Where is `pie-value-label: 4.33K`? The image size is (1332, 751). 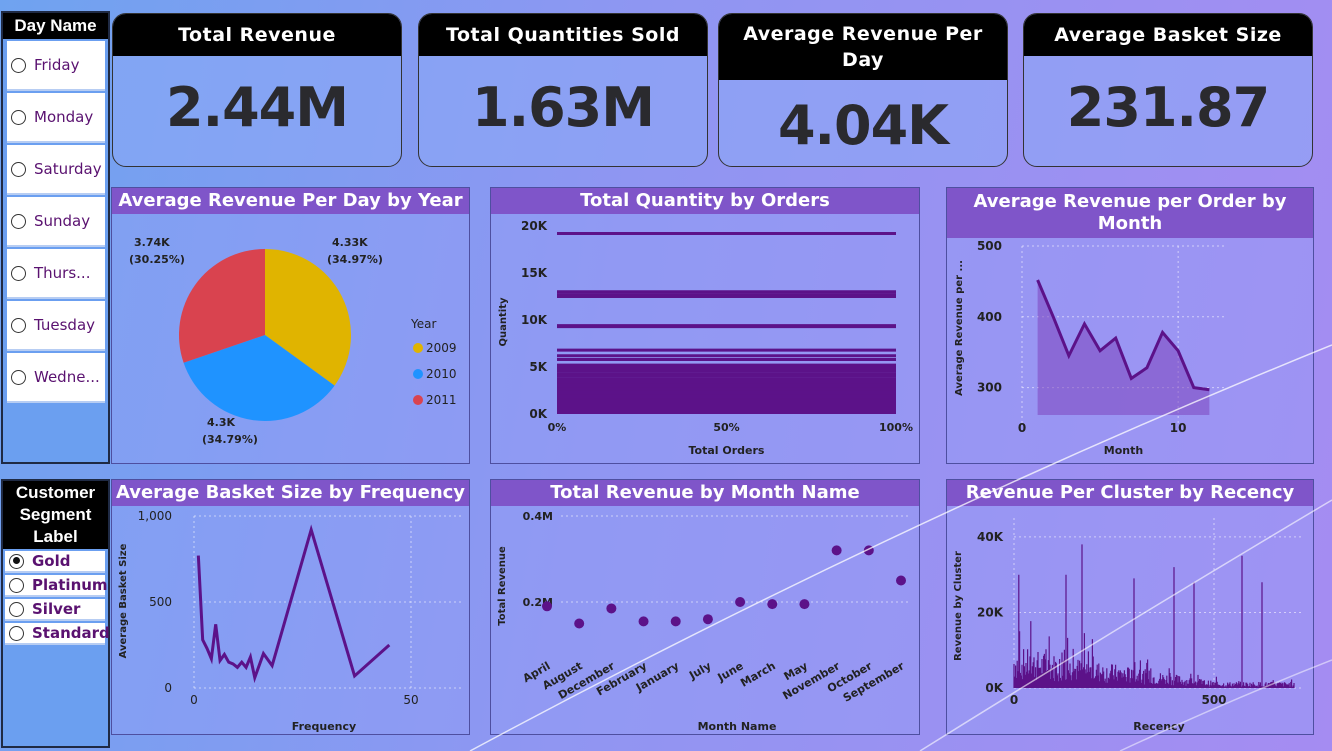 pie-value-label: 4.33K is located at coordinates (350, 242).